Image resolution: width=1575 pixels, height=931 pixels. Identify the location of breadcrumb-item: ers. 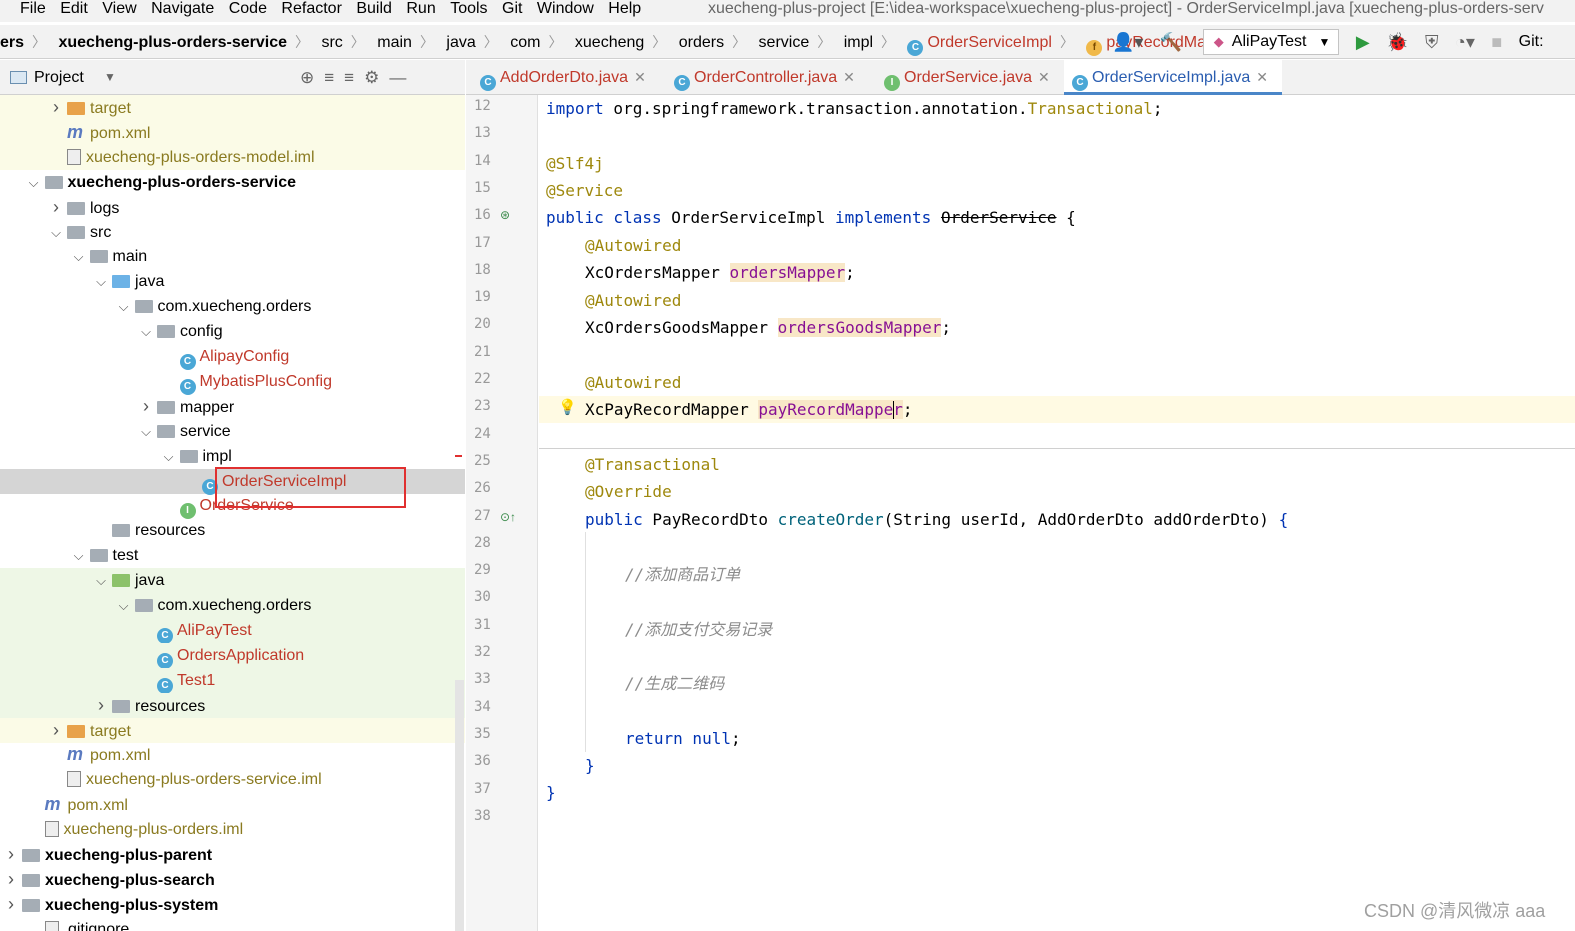
(12, 42).